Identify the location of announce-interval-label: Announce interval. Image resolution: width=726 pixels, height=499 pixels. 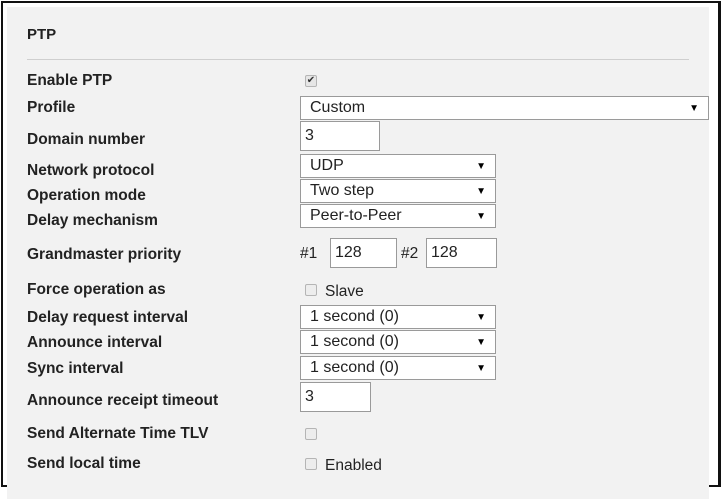
(95, 342).